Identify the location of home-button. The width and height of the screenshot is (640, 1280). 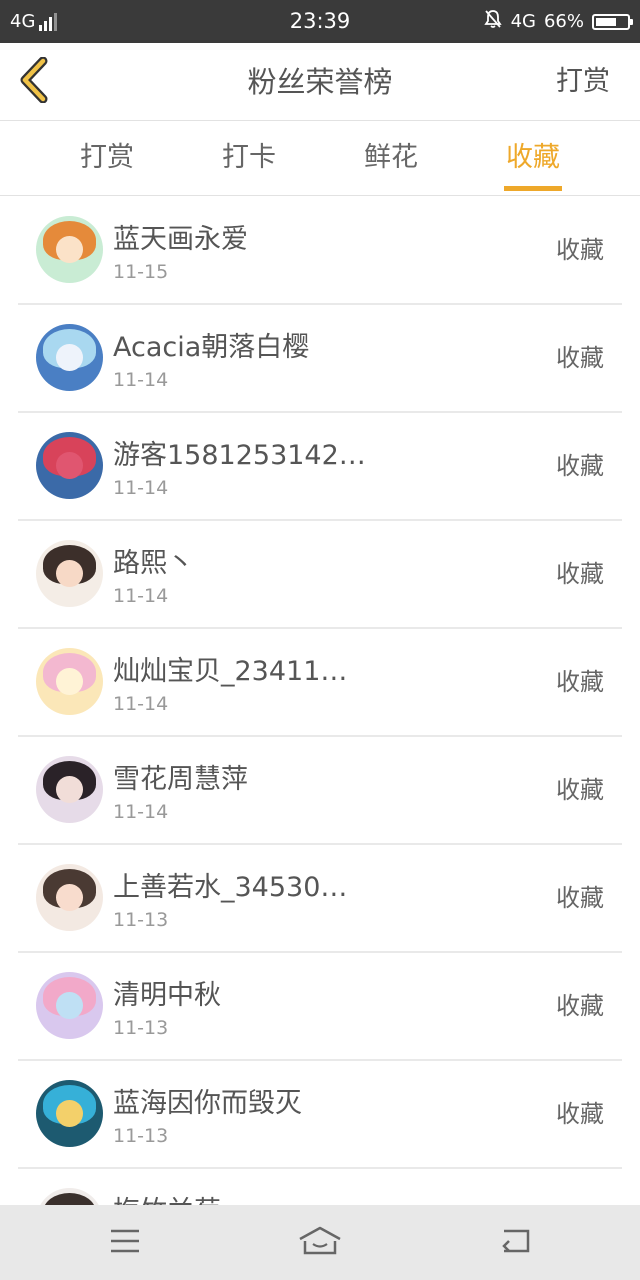
(320, 1242).